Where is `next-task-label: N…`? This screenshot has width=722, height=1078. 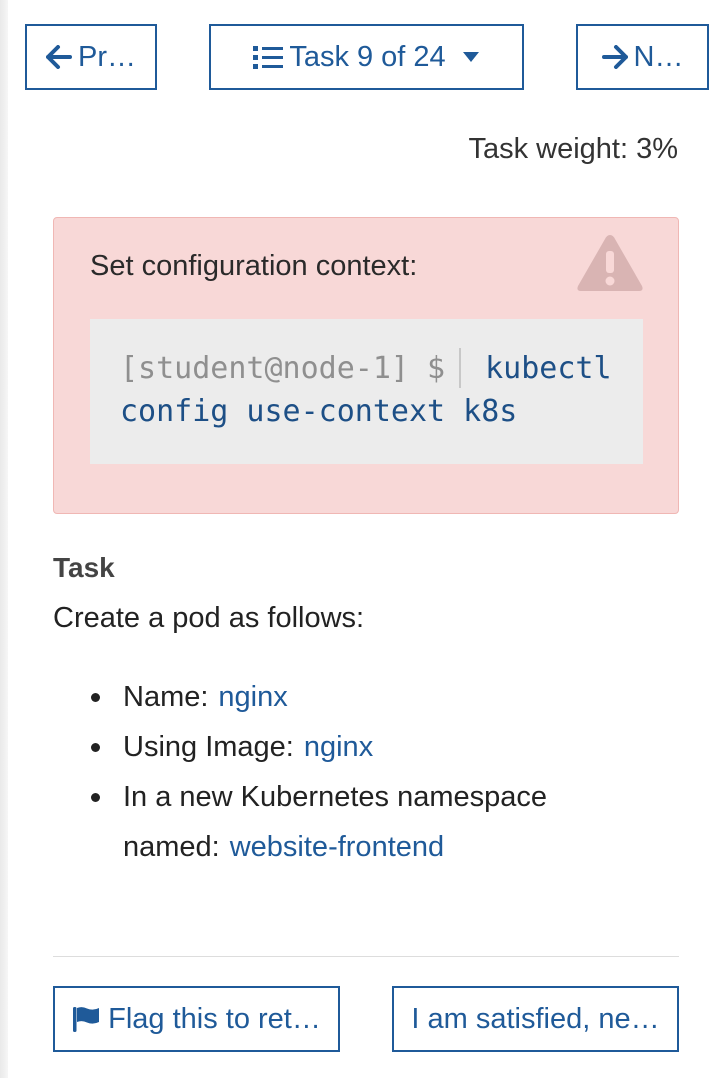 next-task-label: N… is located at coordinates (658, 56).